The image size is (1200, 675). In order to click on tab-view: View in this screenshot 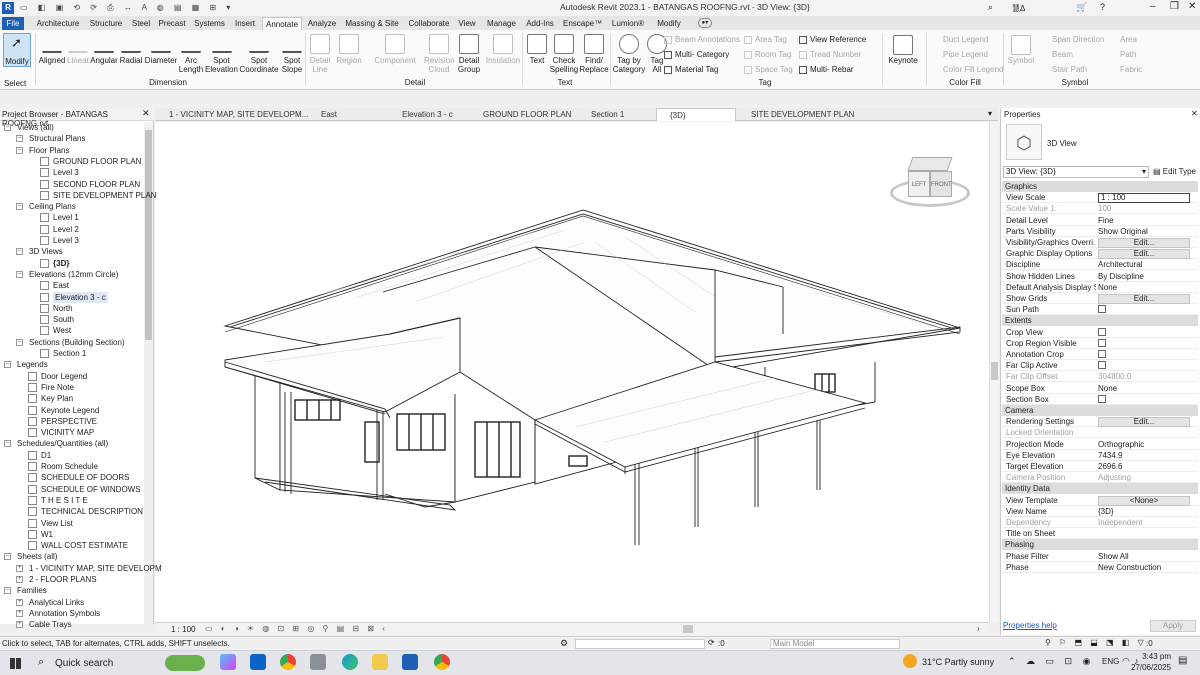, I will do `click(467, 23)`.